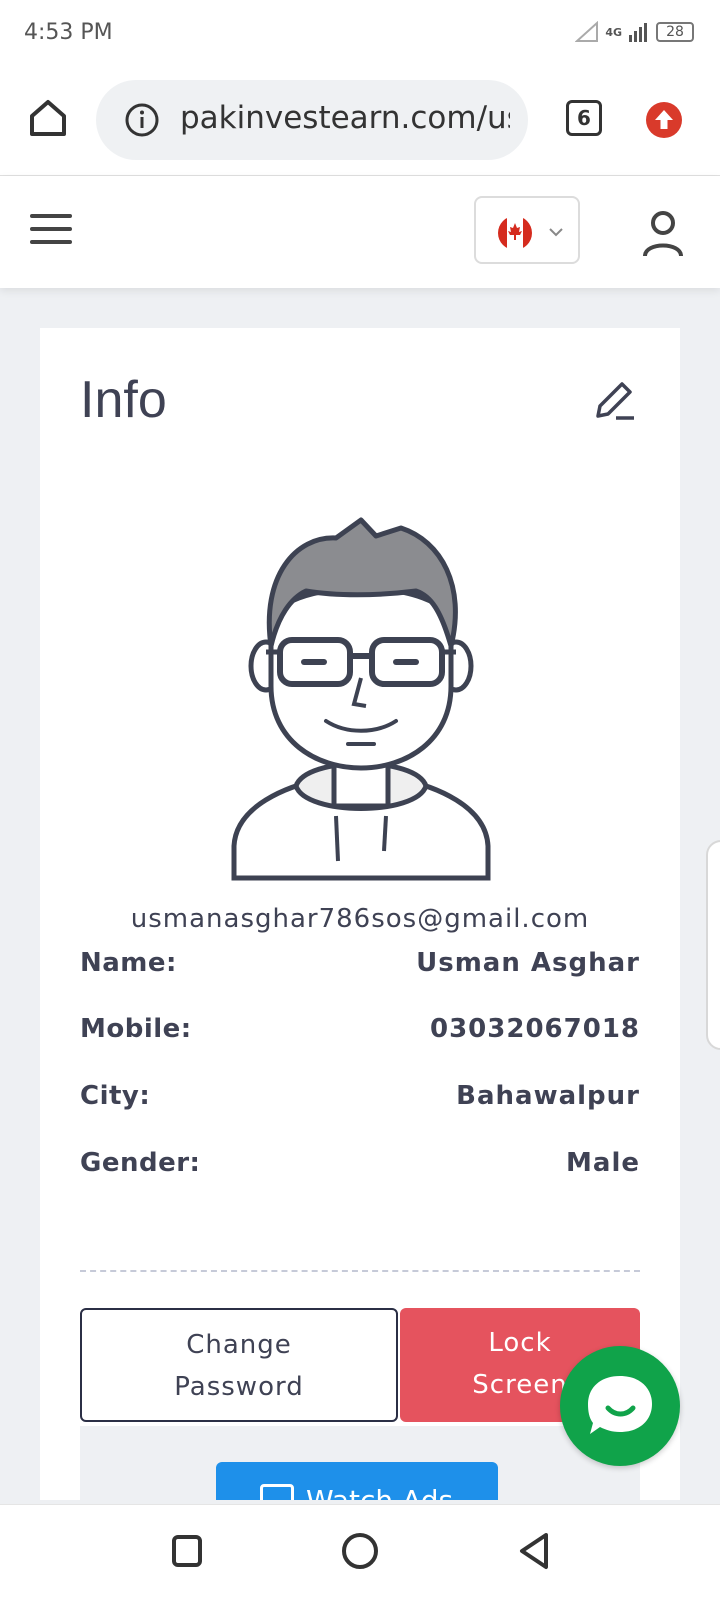 The image size is (720, 1600). I want to click on watch-ads-button: Watch Ads, so click(357, 1481).